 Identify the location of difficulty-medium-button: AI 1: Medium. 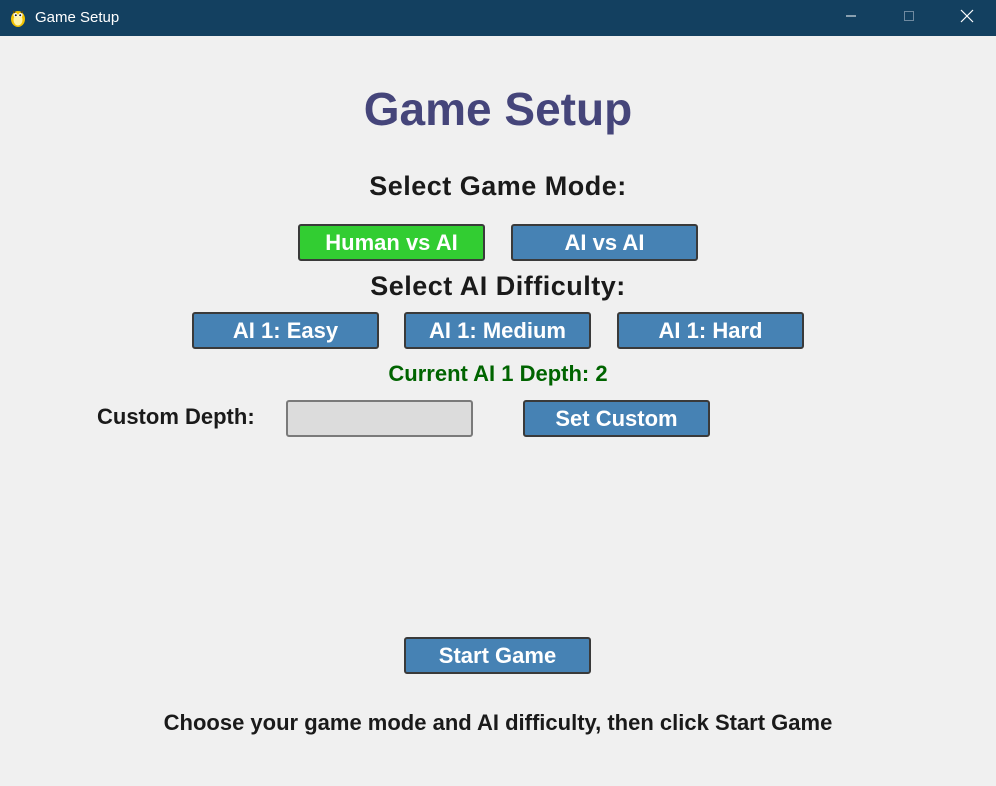
(497, 330).